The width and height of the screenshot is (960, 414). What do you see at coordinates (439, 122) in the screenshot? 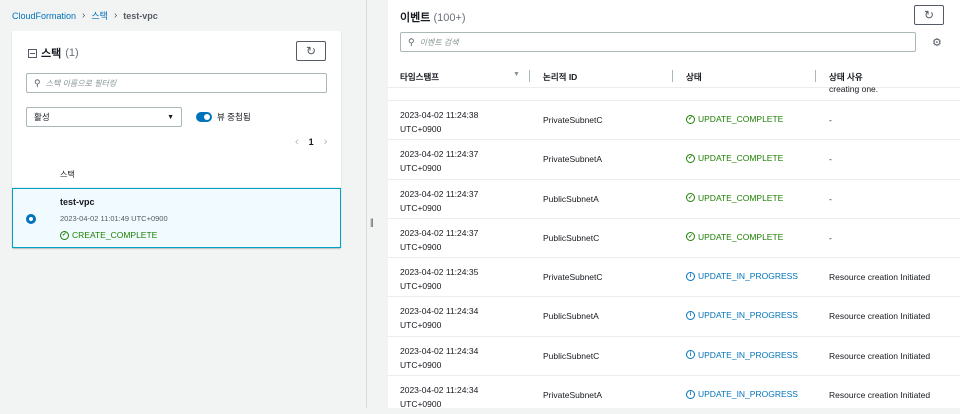
I see `event-timestamp: 2023-04-02 11:24:38 UTC+0900` at bounding box center [439, 122].